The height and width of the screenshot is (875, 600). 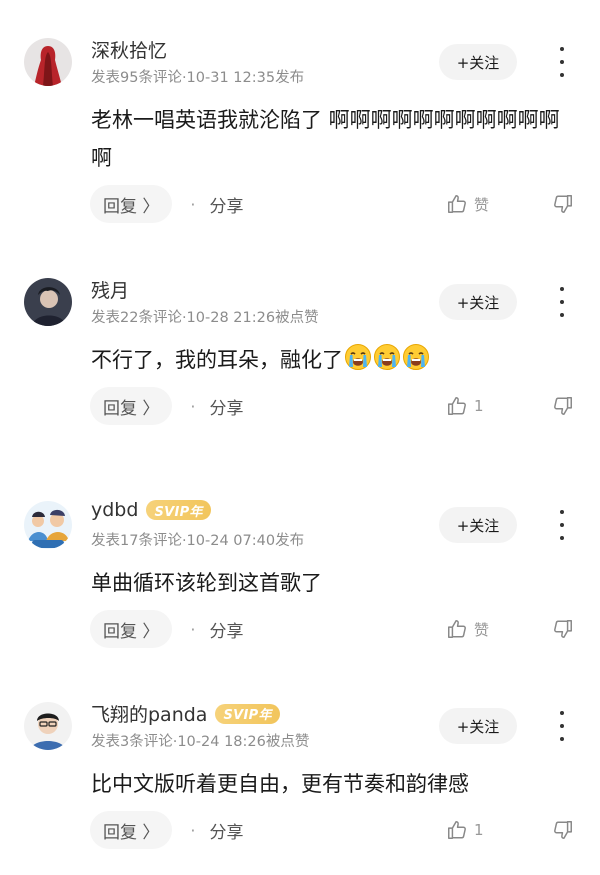 What do you see at coordinates (198, 541) in the screenshot?
I see `comment-meta: 发表17条评论·10-24 07:40发布` at bounding box center [198, 541].